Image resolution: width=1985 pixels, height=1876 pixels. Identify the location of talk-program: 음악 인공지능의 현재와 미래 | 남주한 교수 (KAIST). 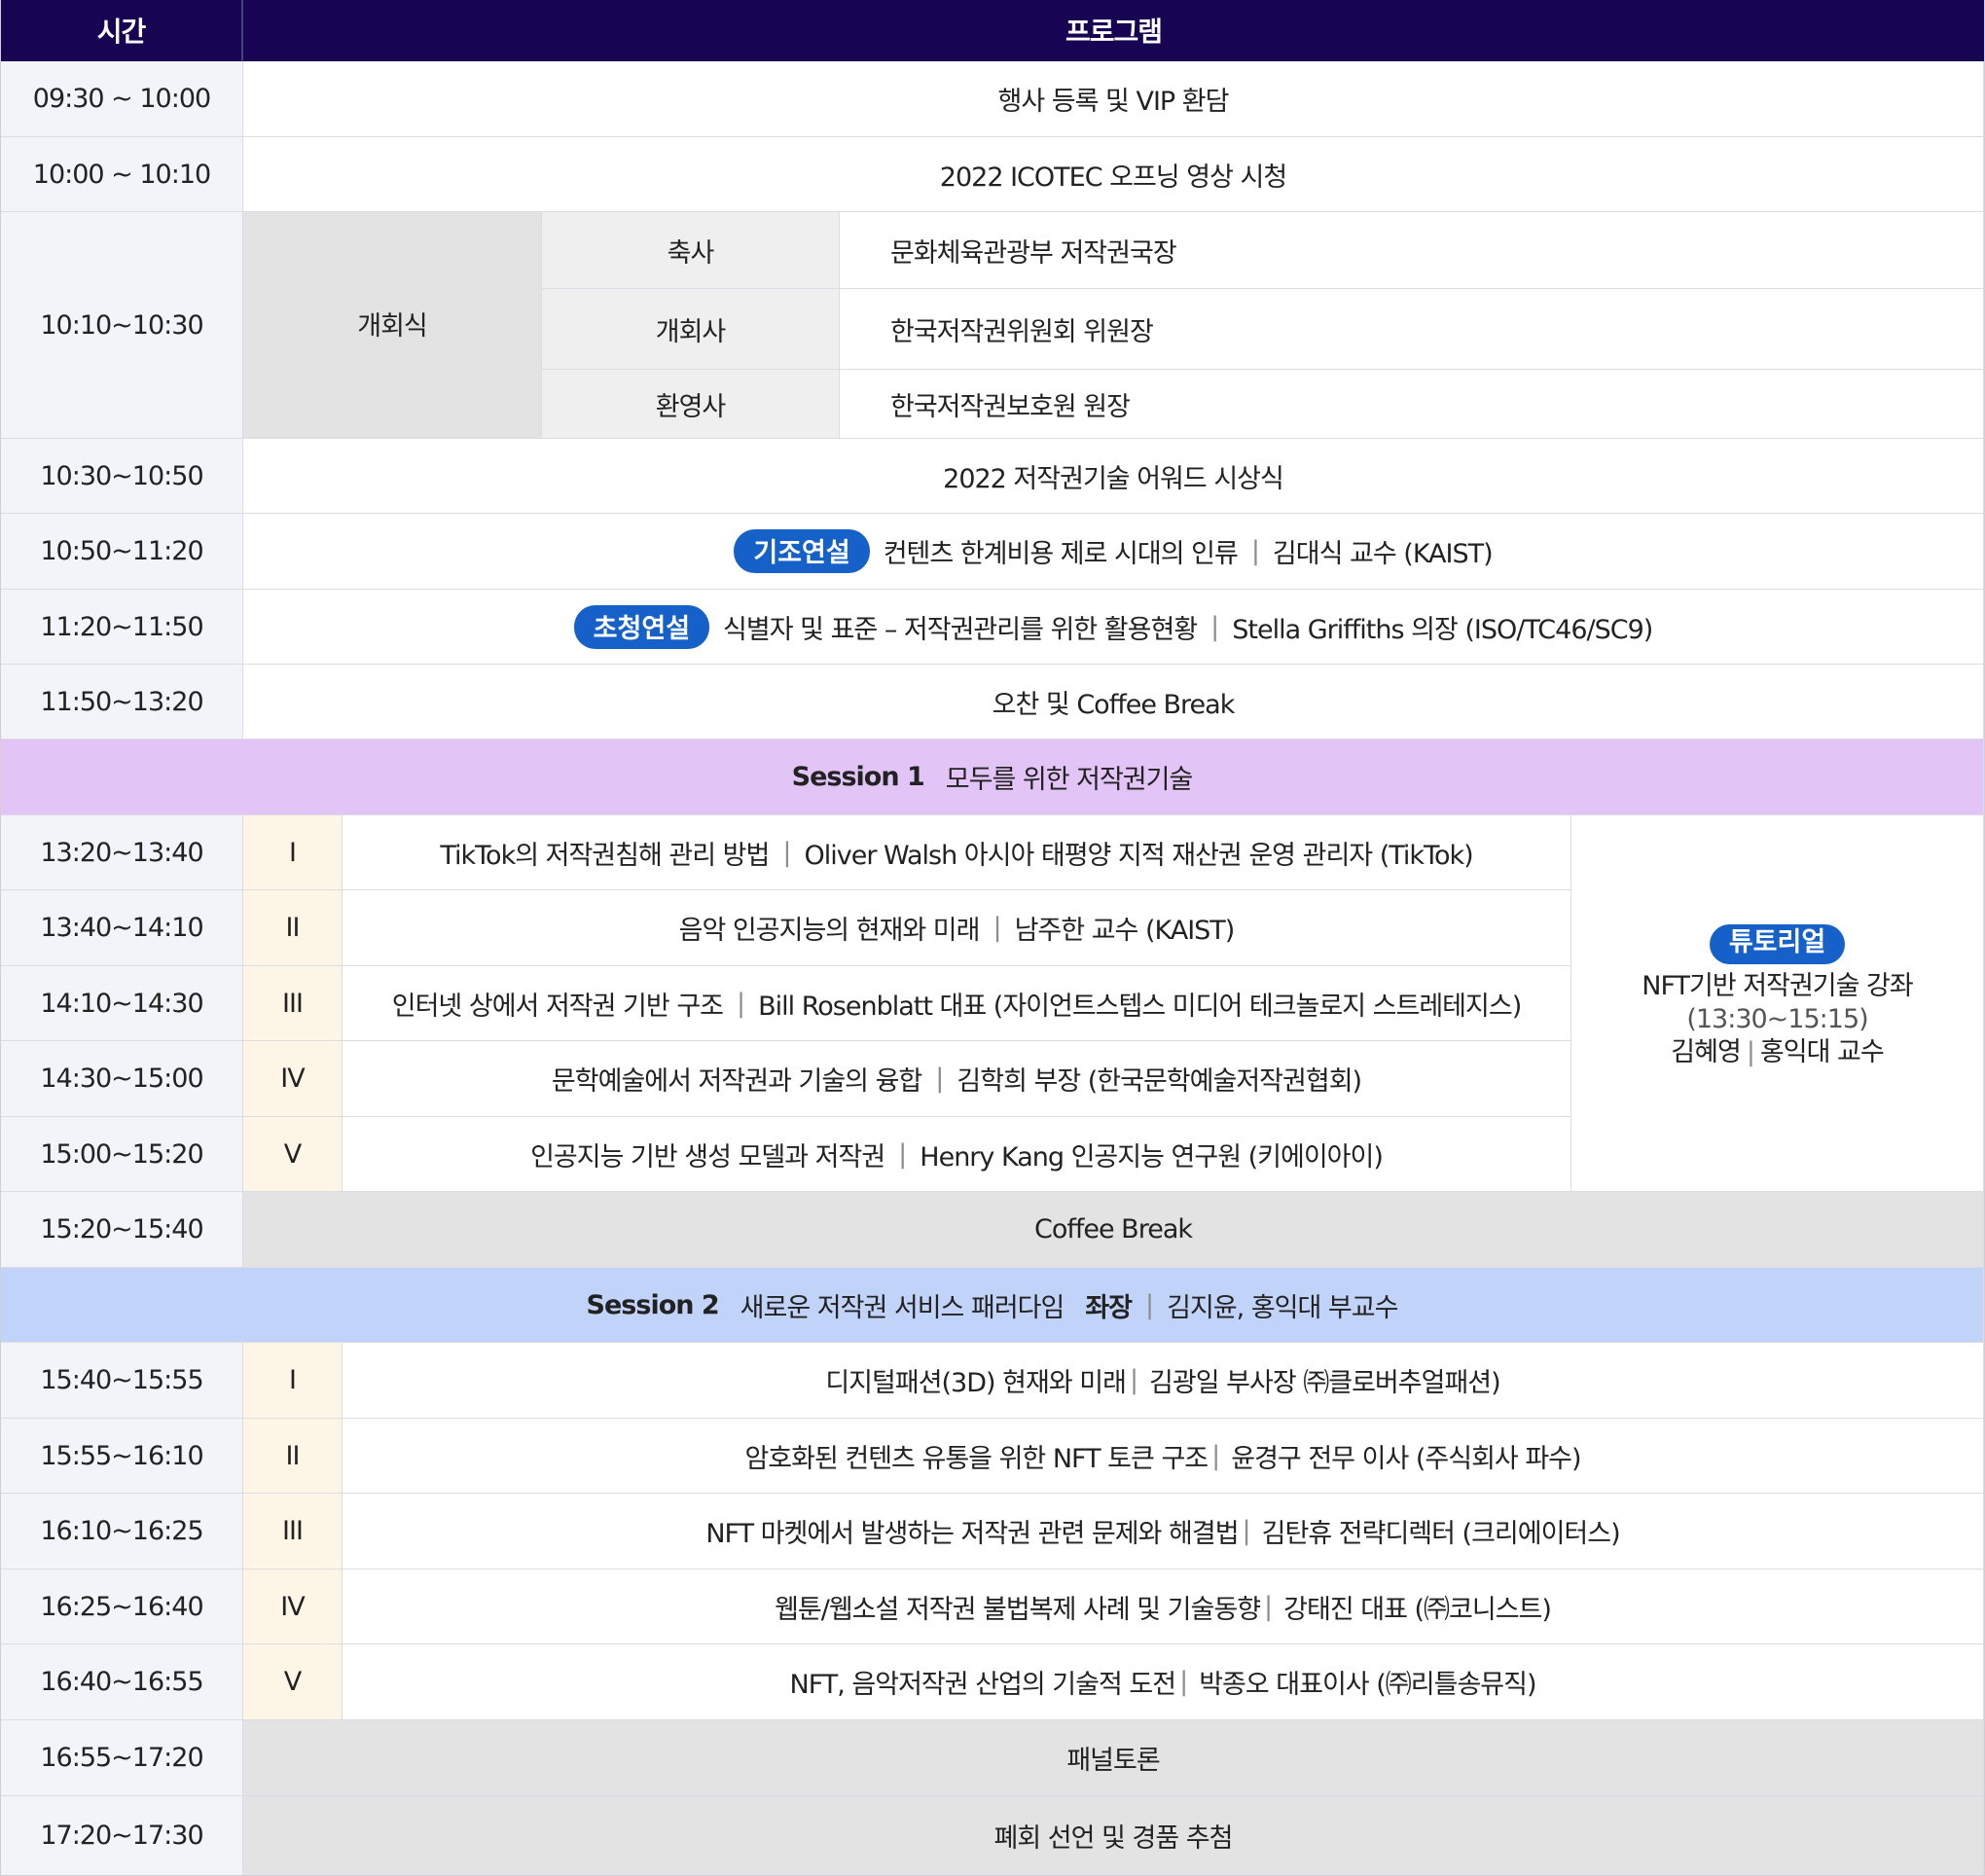
(957, 928).